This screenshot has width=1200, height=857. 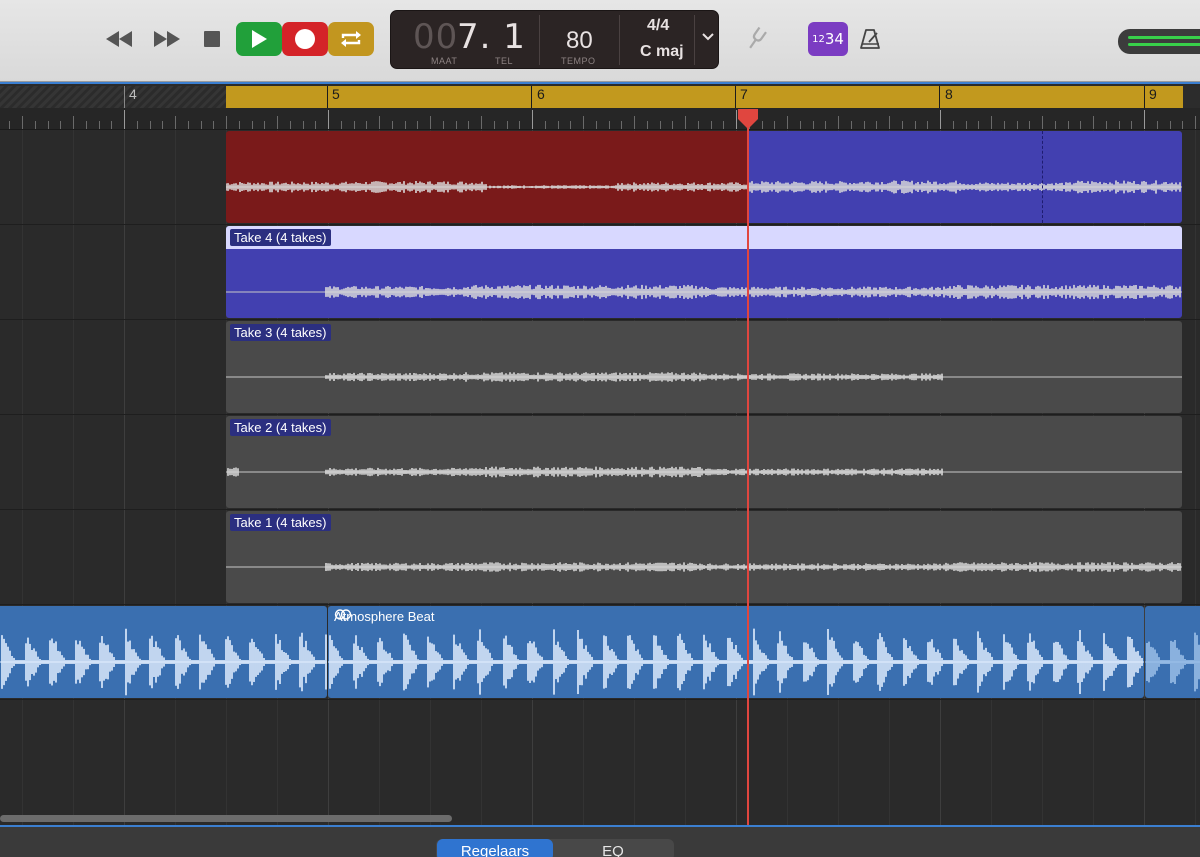 I want to click on take-label: Take 1 (4 takes), so click(x=280, y=522).